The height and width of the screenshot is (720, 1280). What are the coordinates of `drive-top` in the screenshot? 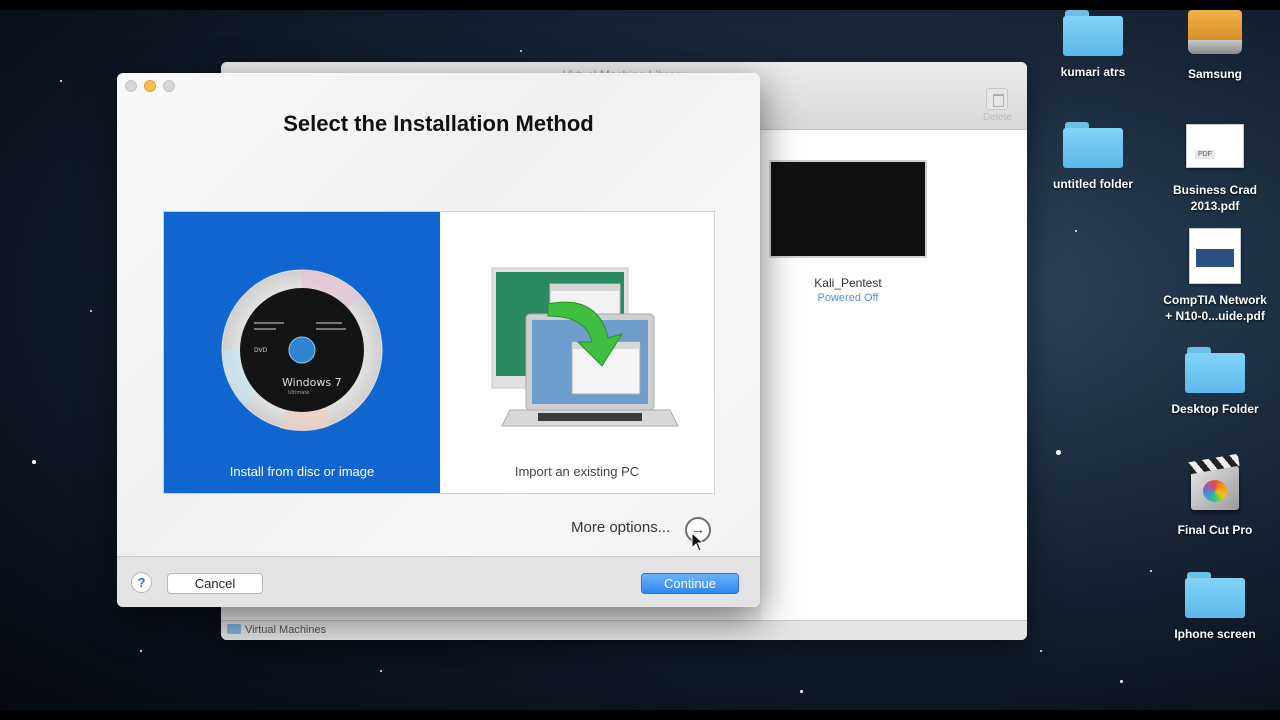 It's located at (1215, 25).